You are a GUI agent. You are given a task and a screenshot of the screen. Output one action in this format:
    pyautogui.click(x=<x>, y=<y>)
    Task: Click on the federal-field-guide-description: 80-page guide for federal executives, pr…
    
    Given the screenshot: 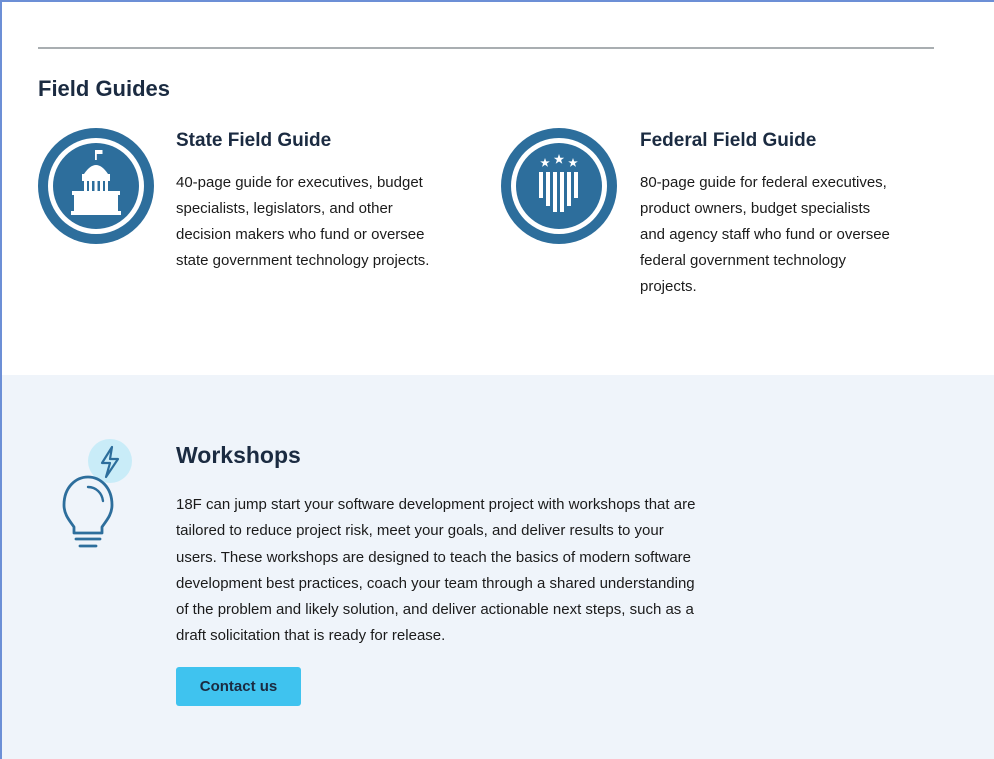 What is the action you would take?
    pyautogui.click(x=765, y=234)
    